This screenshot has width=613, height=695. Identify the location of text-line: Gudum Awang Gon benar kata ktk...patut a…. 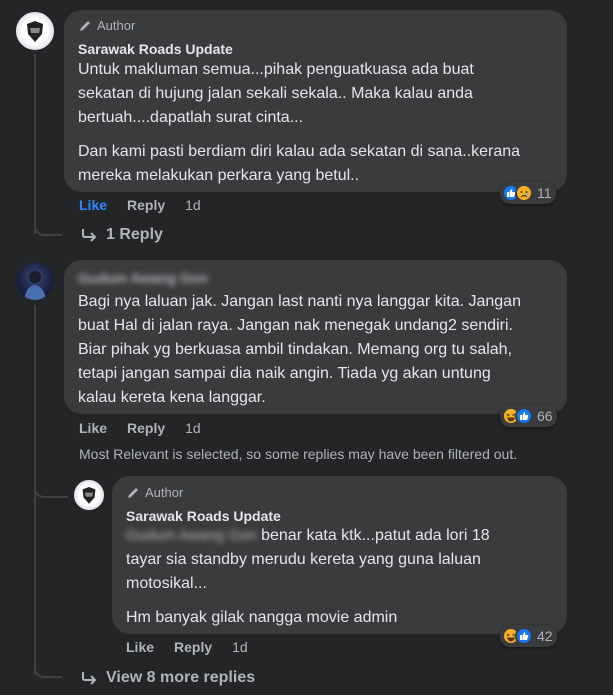
(343, 536).